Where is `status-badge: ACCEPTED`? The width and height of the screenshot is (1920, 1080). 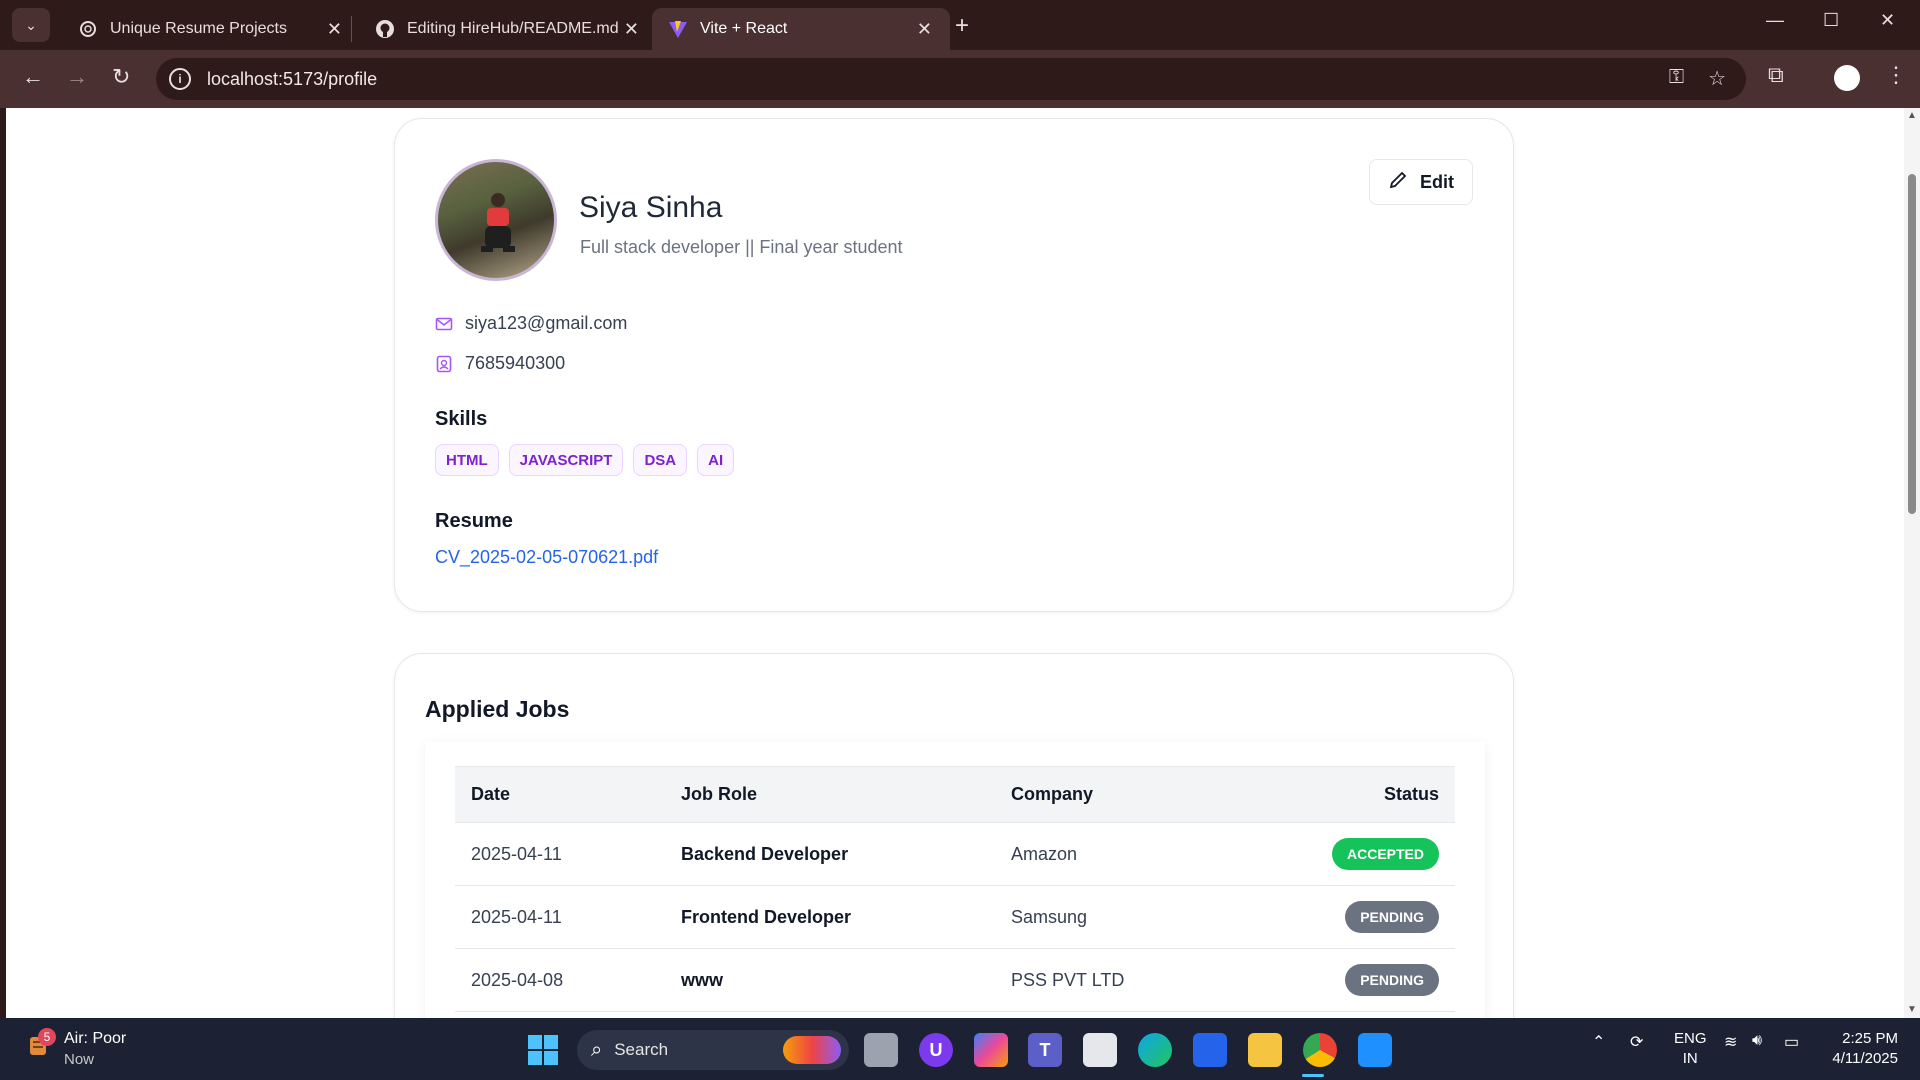 status-badge: ACCEPTED is located at coordinates (1385, 854).